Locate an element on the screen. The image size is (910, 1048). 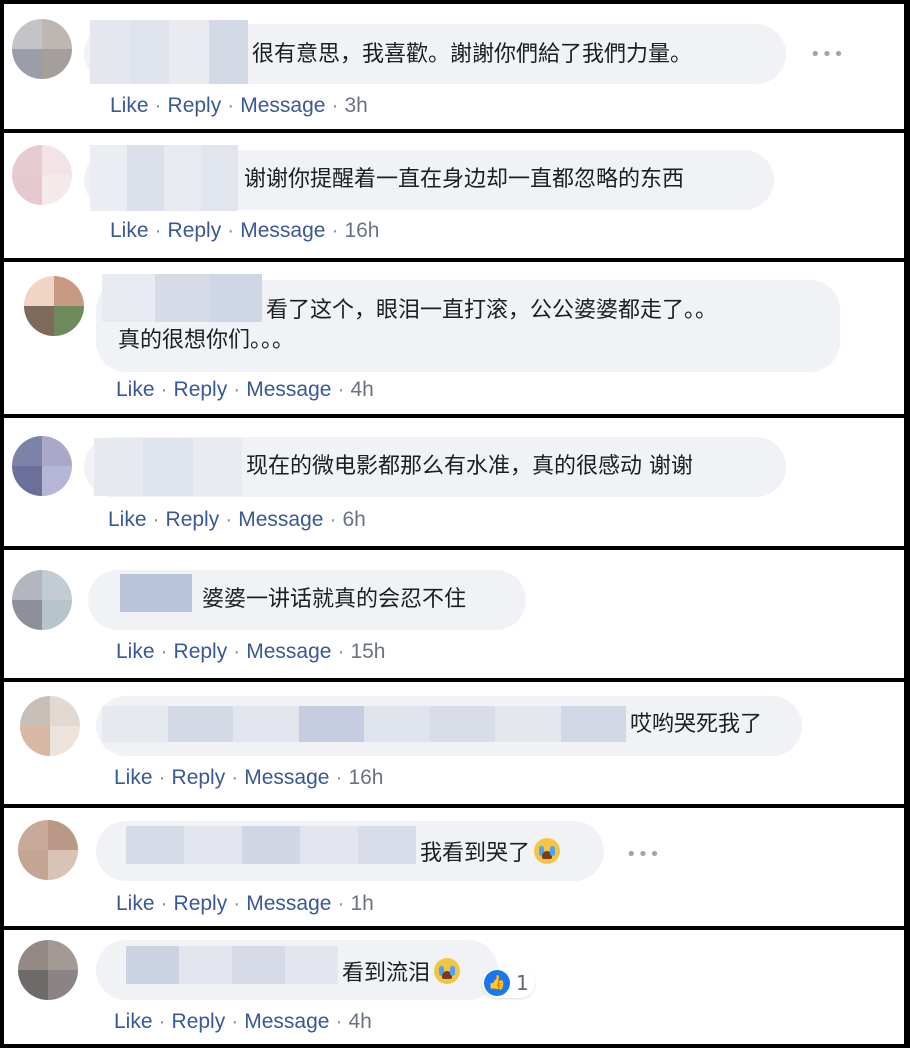
comment-card: 哎哟哭死我了 Like · Reply · Message · 16h is located at coordinates (454, 743).